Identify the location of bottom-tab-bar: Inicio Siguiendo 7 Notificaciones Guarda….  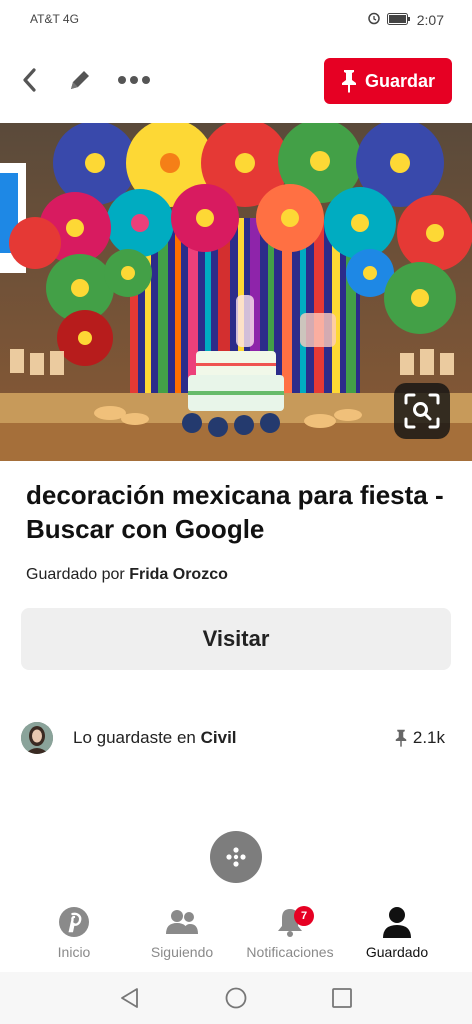
(236, 935).